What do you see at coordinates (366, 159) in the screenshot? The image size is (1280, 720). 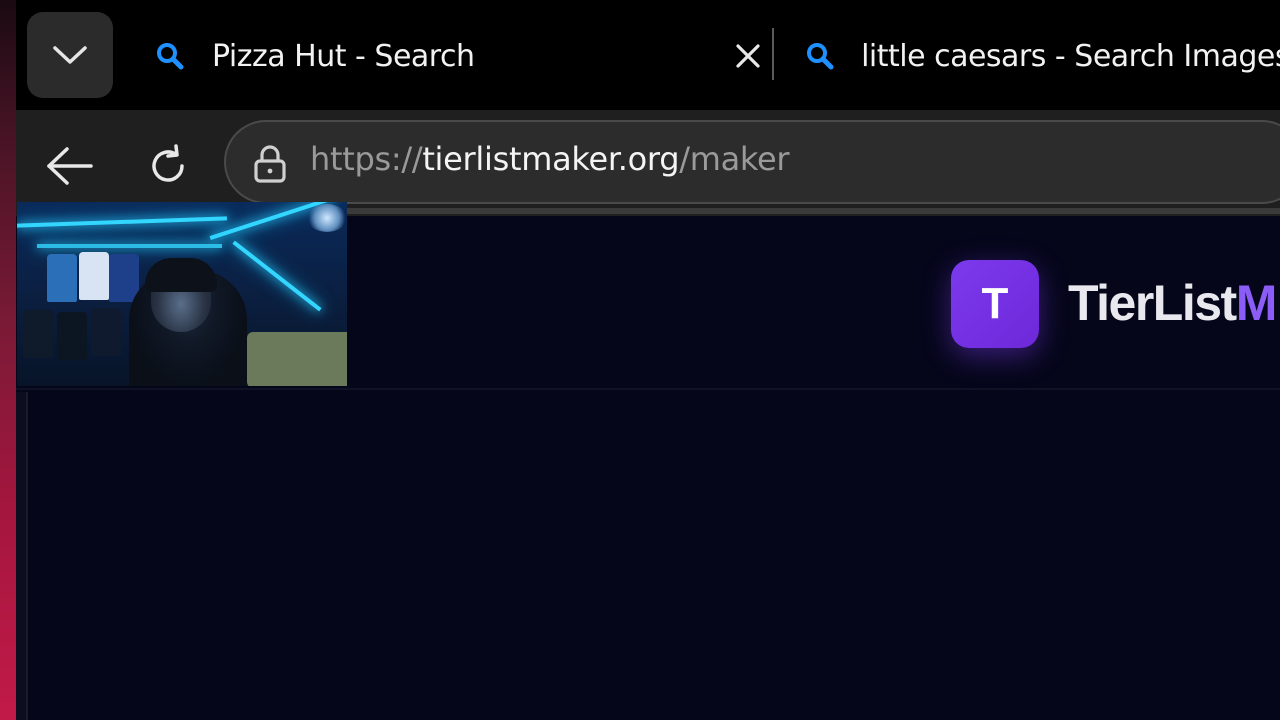 I see `url-scheme: https://` at bounding box center [366, 159].